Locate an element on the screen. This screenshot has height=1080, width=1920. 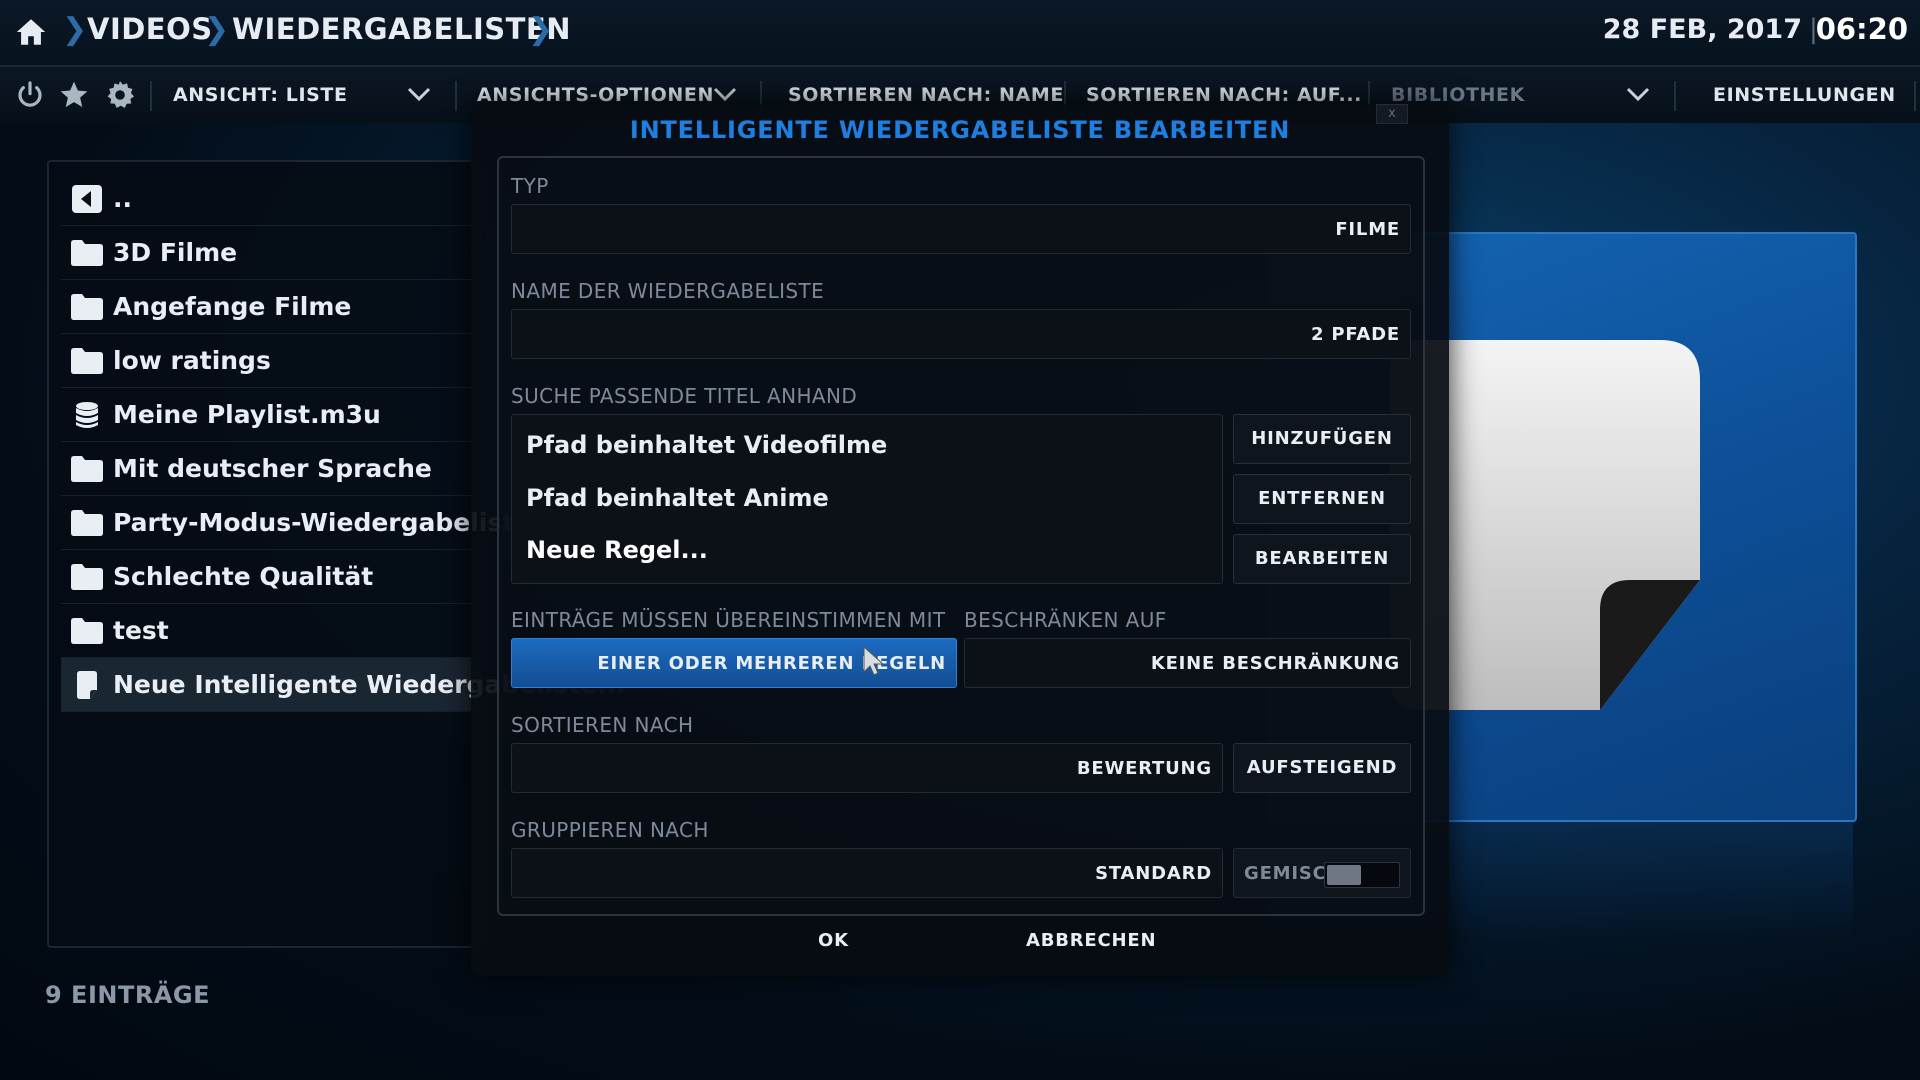
list-item: Mit deutscher Sprache is located at coordinates (270, 469).